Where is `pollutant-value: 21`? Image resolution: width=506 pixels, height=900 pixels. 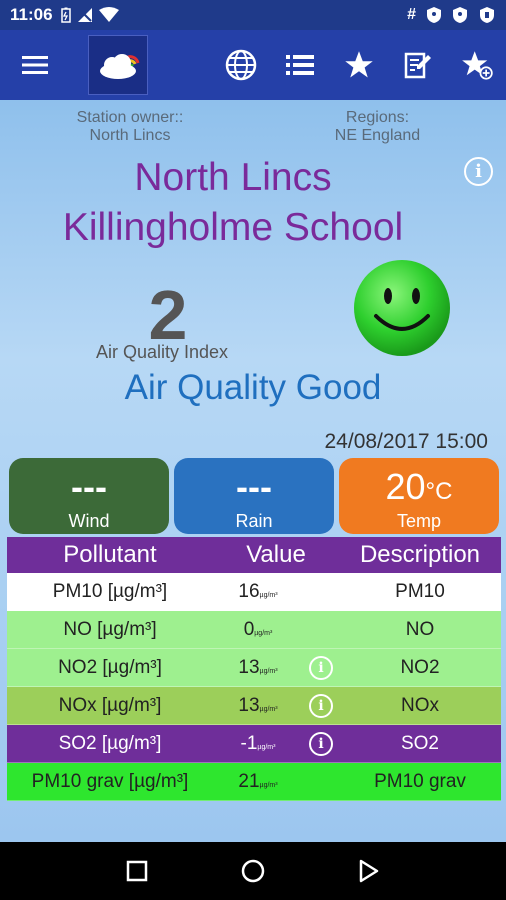
pollutant-value: 21 is located at coordinates (249, 781).